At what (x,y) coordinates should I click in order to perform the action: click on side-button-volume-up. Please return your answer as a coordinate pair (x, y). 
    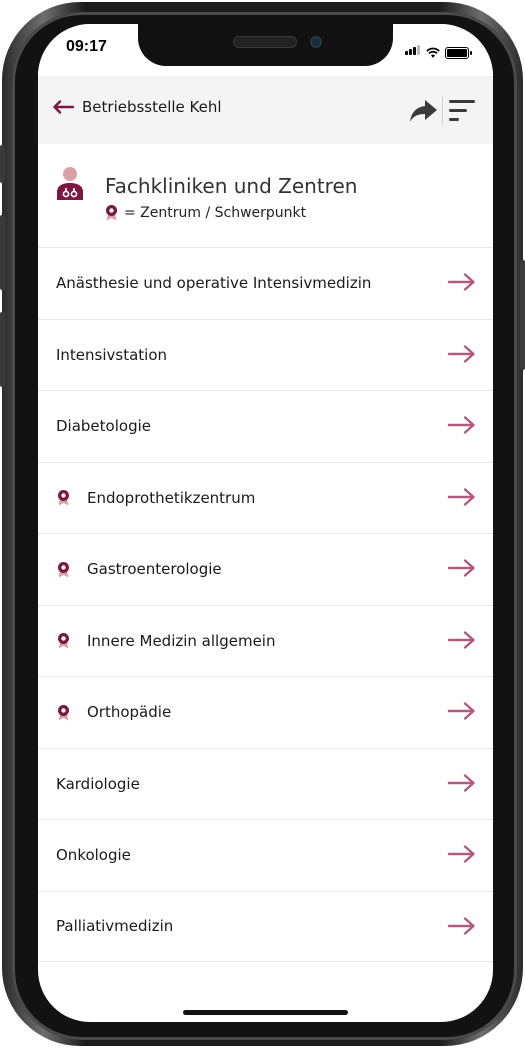
    Looking at the image, I should click on (2, 252).